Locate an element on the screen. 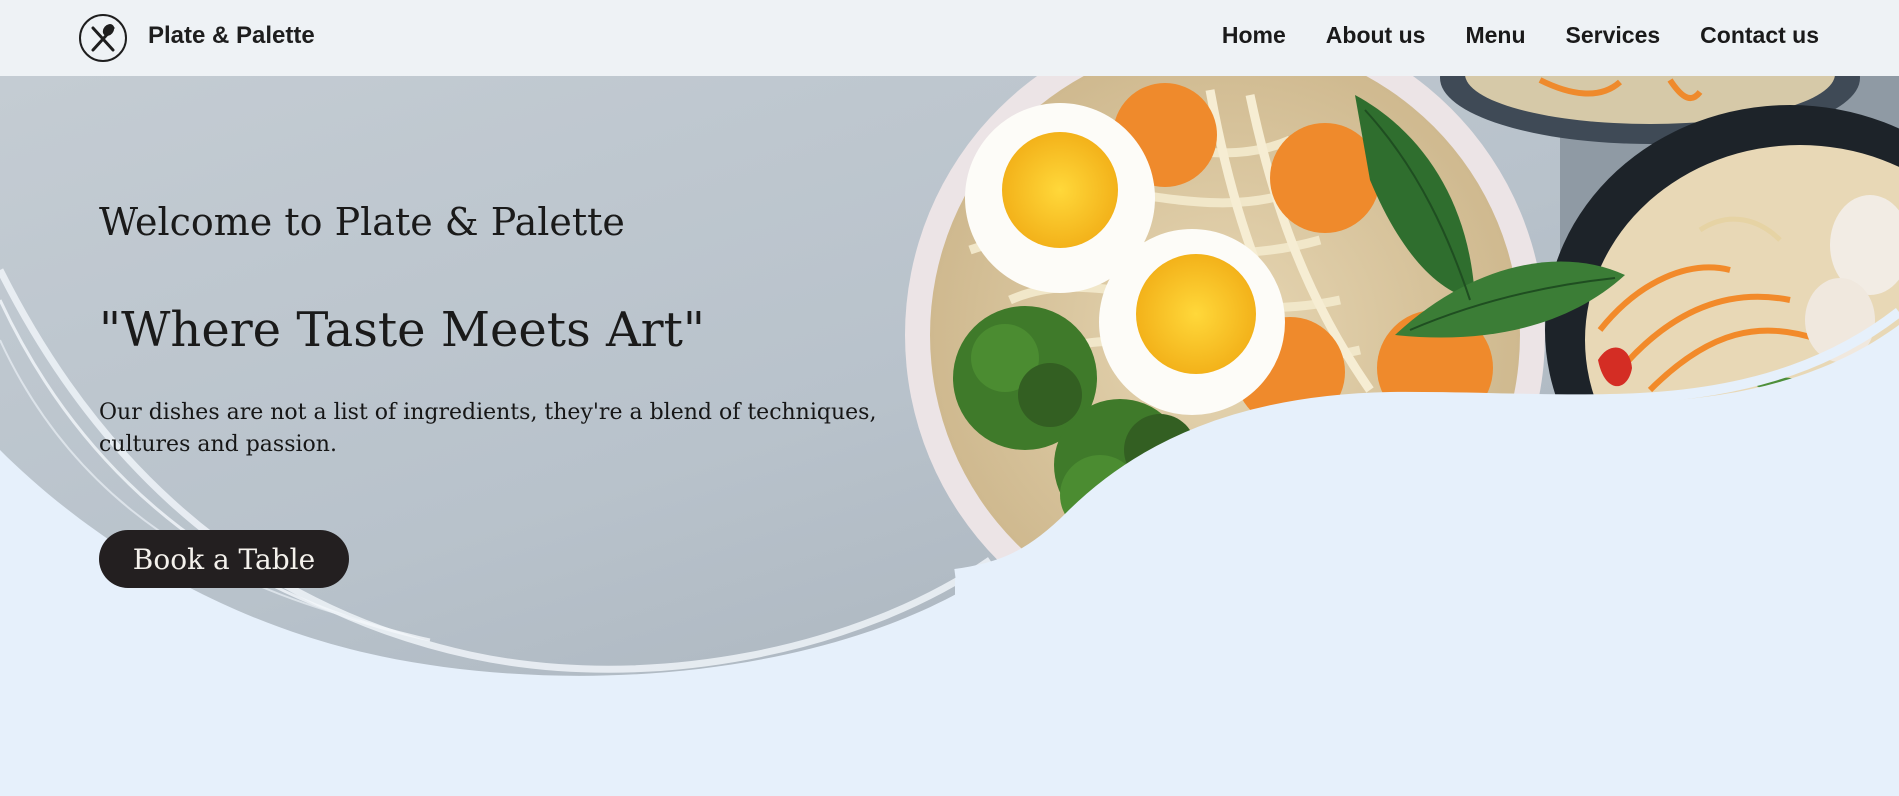 This screenshot has width=1899, height=796. brand-name: Plate & Palette is located at coordinates (231, 36).